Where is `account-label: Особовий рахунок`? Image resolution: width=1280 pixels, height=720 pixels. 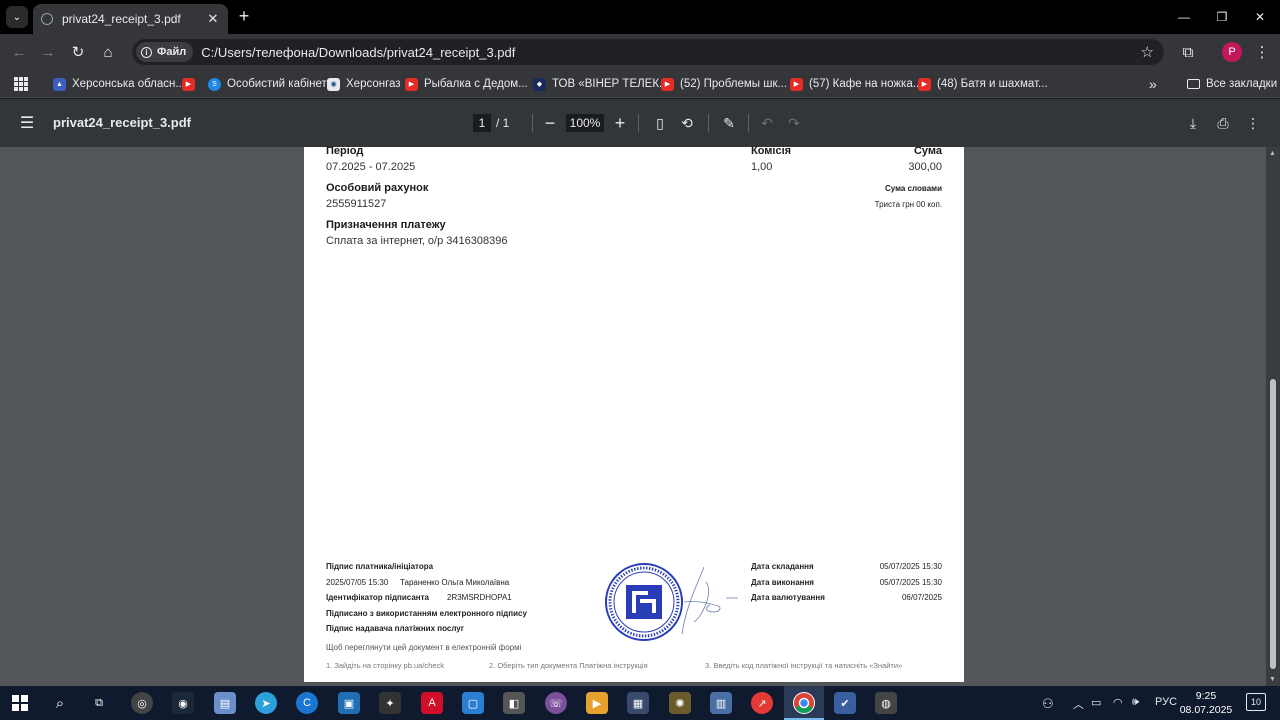
account-label: Особовий рахунок is located at coordinates (377, 188).